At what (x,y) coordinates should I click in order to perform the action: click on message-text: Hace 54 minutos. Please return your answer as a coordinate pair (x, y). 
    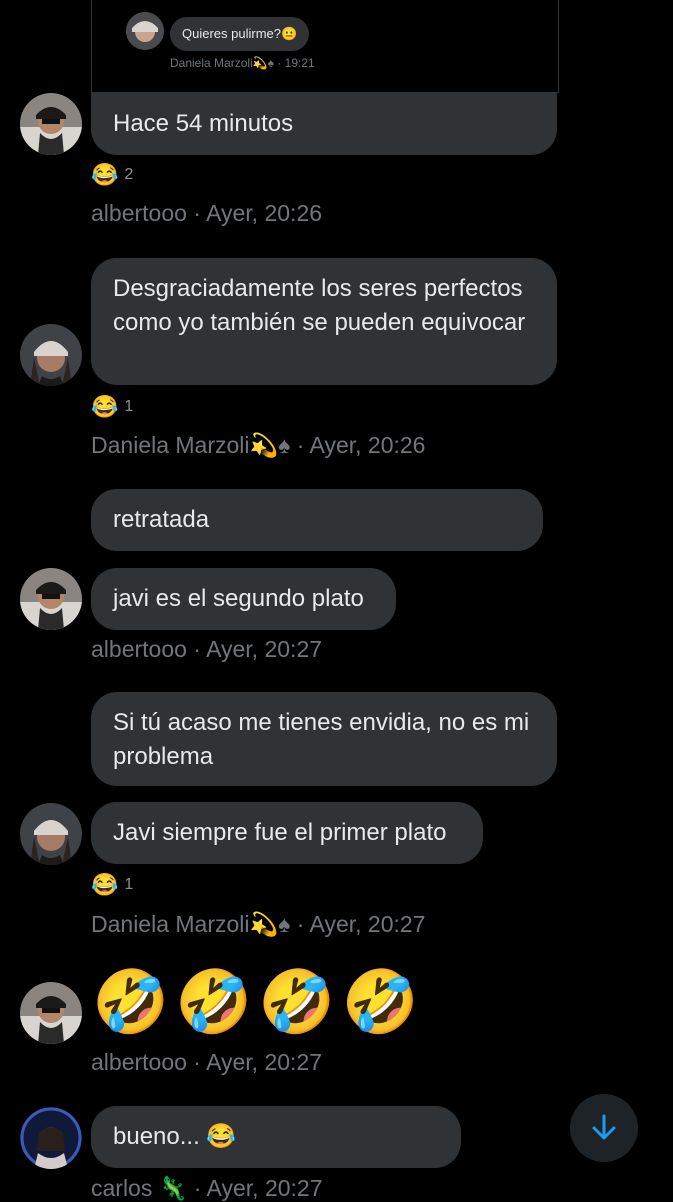
    Looking at the image, I should click on (203, 123).